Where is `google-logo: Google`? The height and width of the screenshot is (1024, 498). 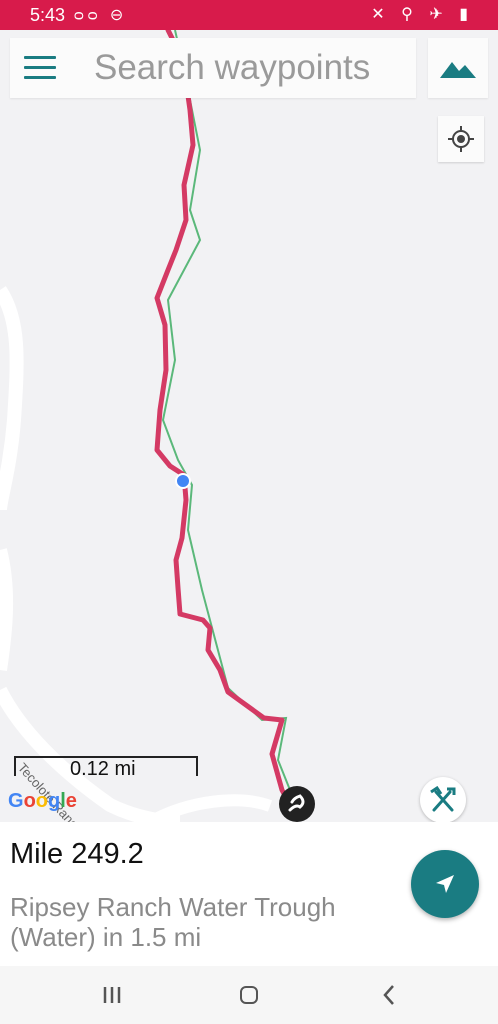
google-logo: Google is located at coordinates (42, 801).